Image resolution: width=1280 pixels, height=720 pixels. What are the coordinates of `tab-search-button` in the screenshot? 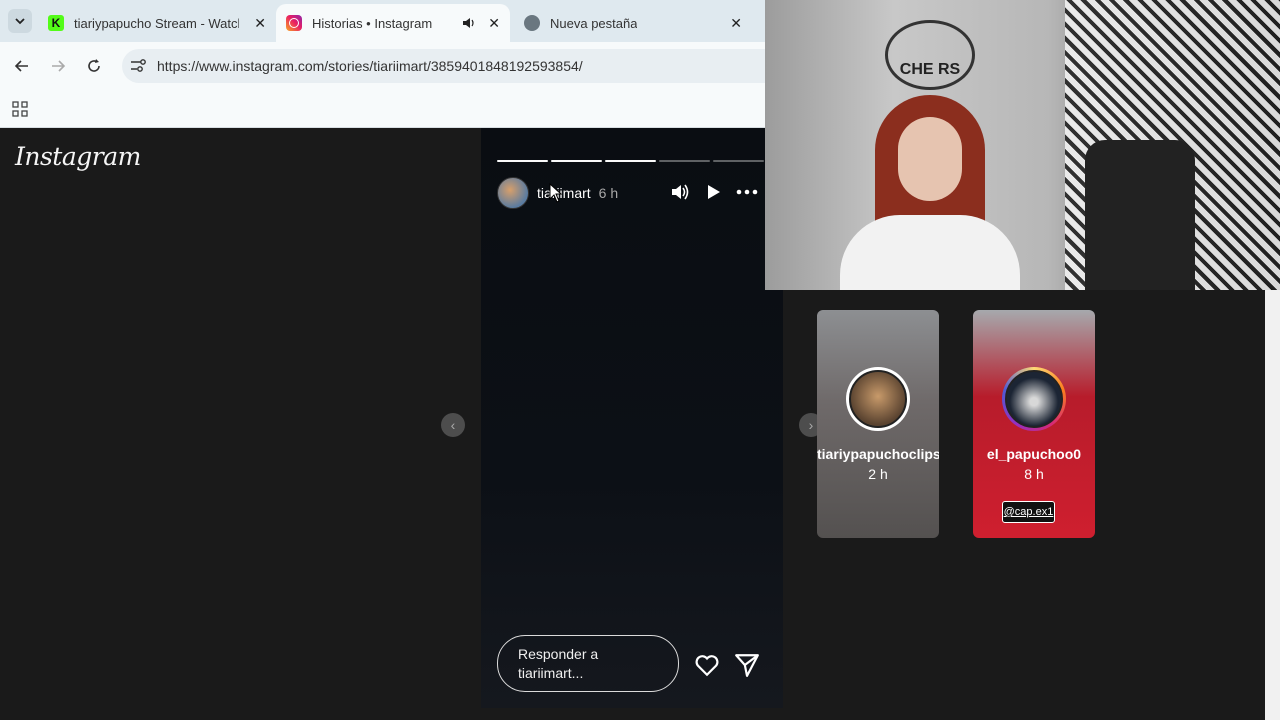 It's located at (20, 21).